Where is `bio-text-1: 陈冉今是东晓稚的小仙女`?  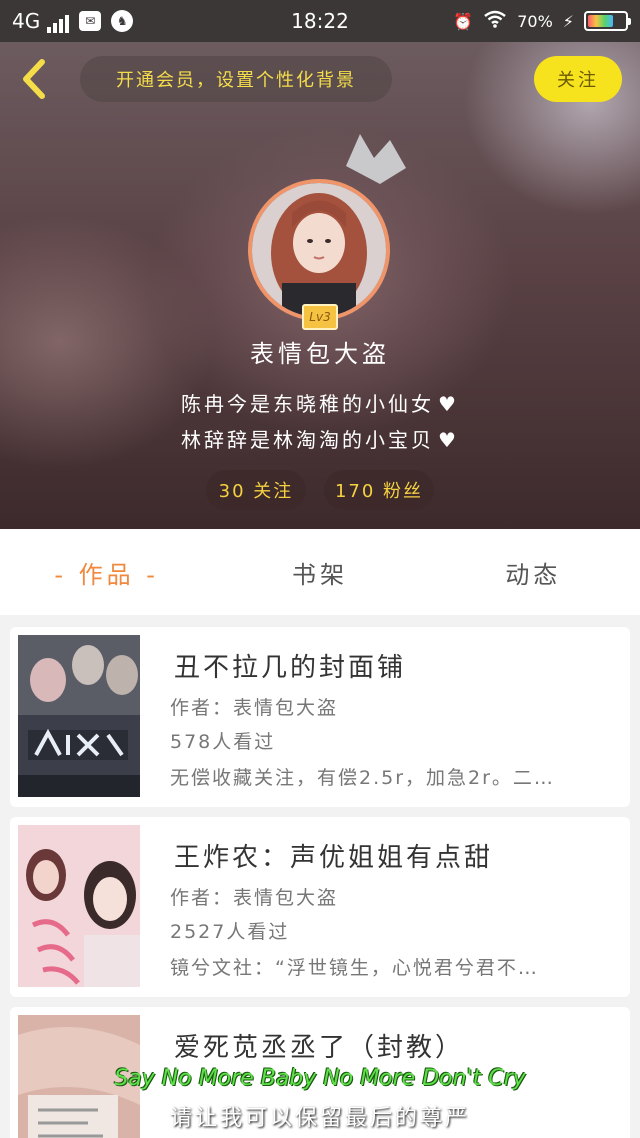
bio-text-1: 陈冉今是东晓稚的小仙女 is located at coordinates (308, 404).